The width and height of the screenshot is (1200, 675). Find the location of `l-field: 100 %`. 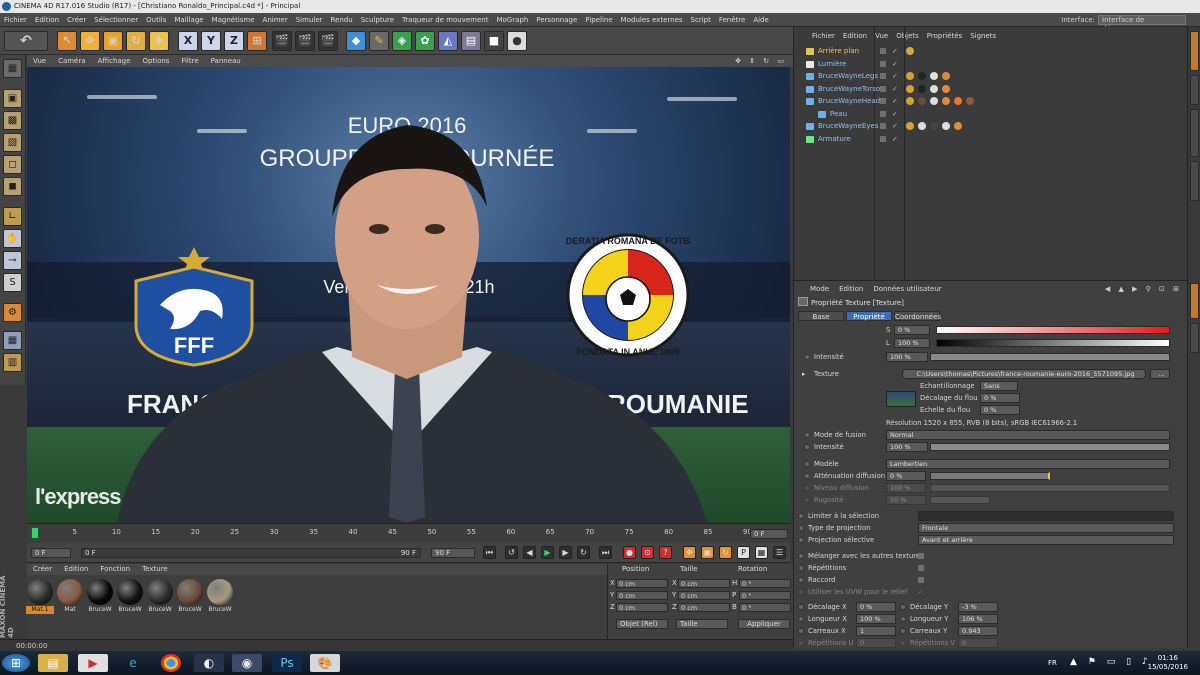

l-field: 100 % is located at coordinates (912, 343).